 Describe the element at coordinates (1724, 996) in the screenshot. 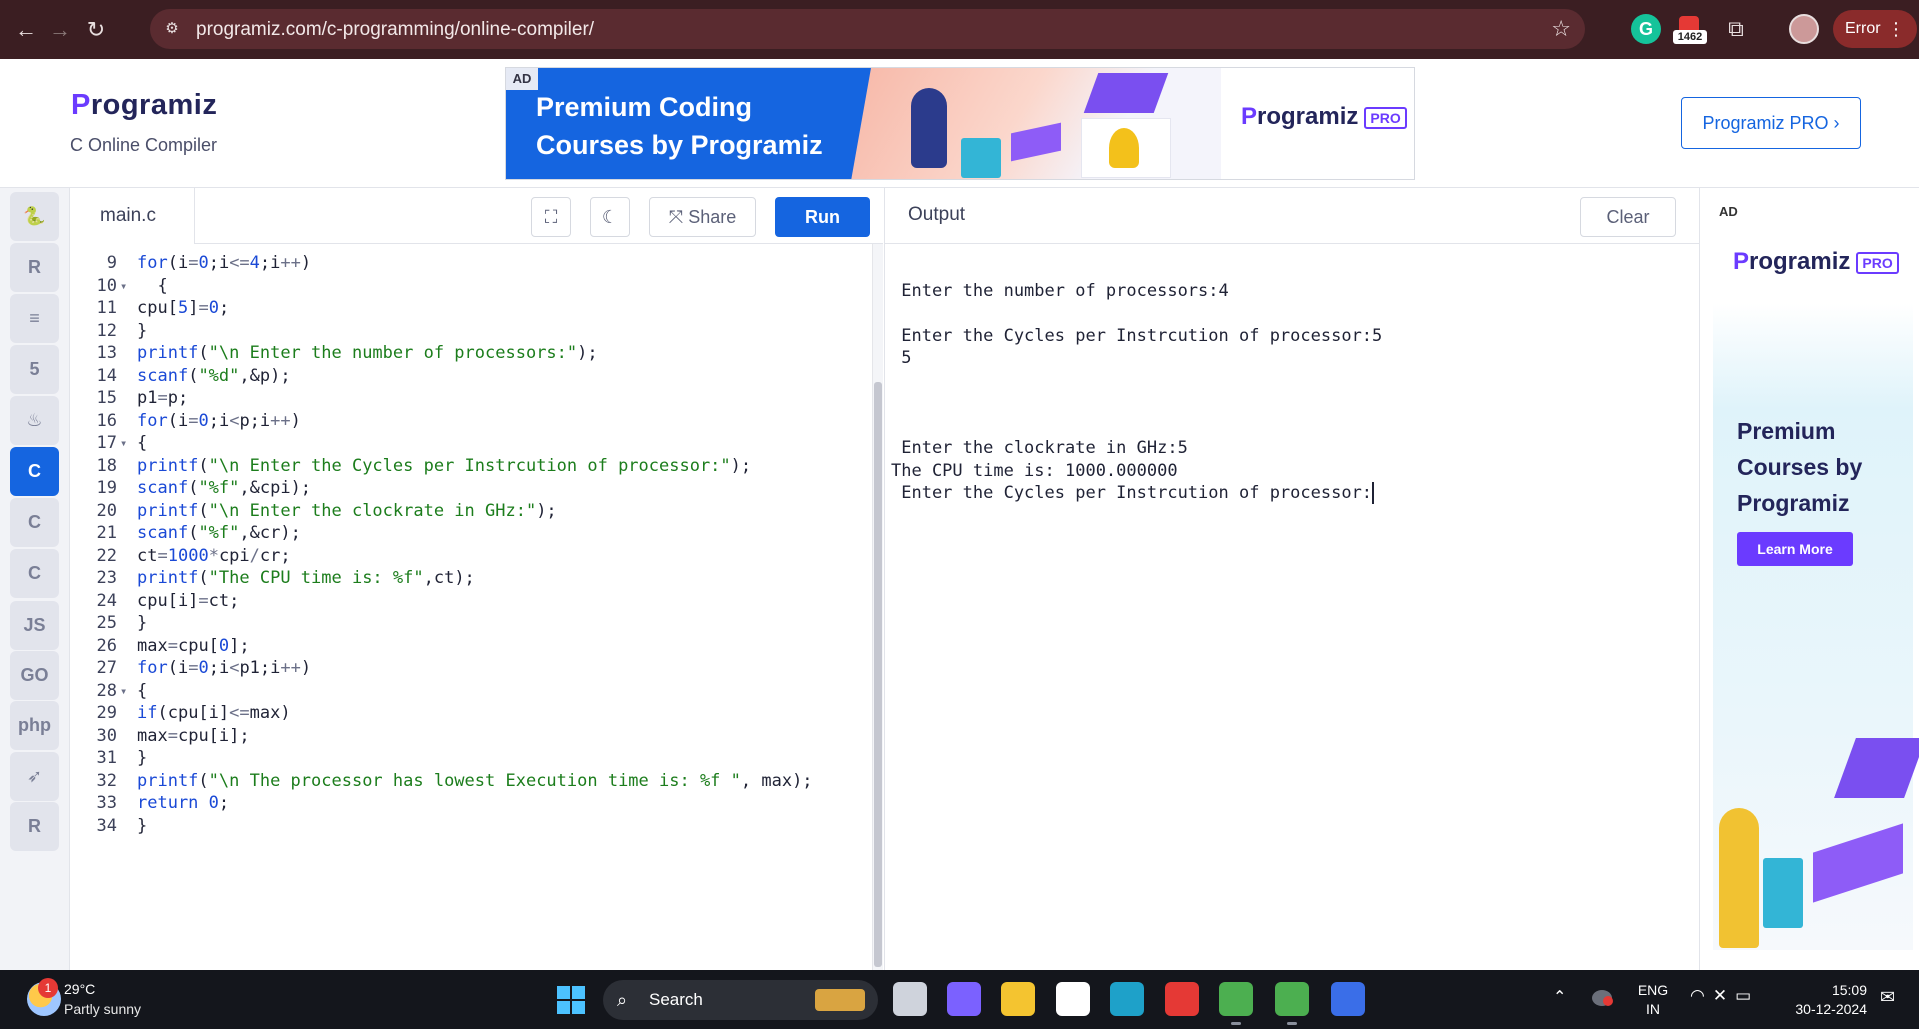

I see `network-volume-battery-icons: ◠✕▭` at that location.